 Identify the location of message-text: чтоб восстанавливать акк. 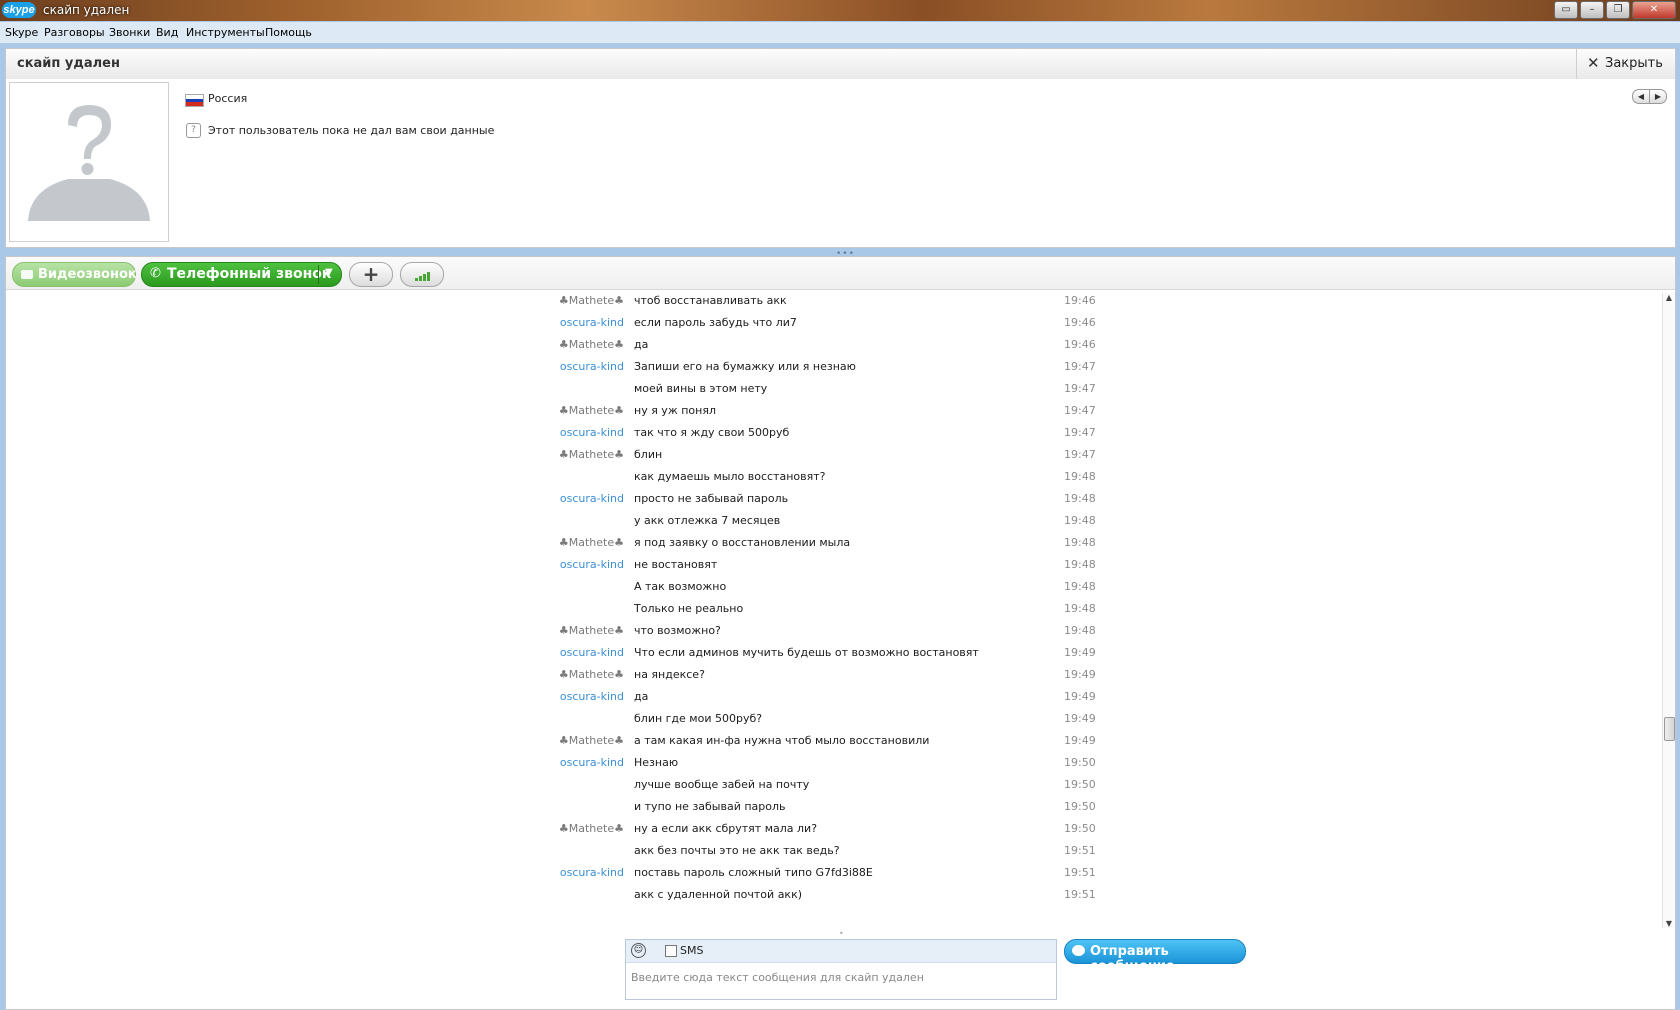
(710, 300).